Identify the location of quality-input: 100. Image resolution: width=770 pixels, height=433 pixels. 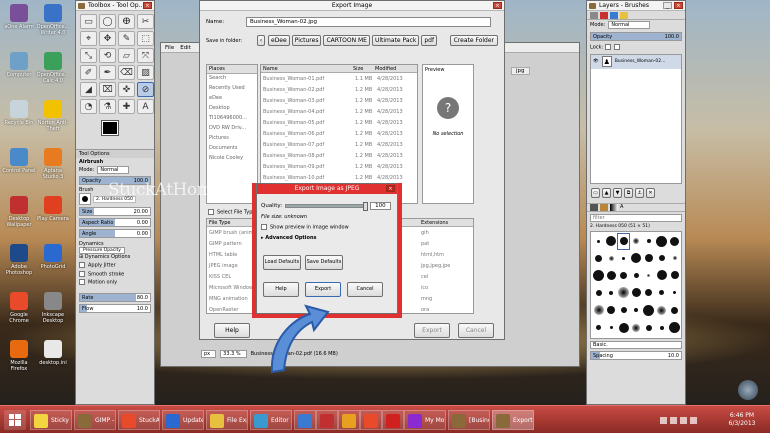
(380, 206).